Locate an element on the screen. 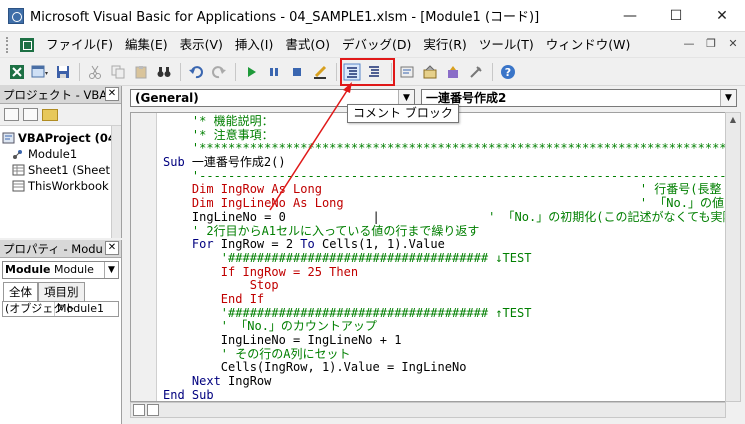 The image size is (745, 424). properties-object-select: Module Module ▼ is located at coordinates (60, 270).